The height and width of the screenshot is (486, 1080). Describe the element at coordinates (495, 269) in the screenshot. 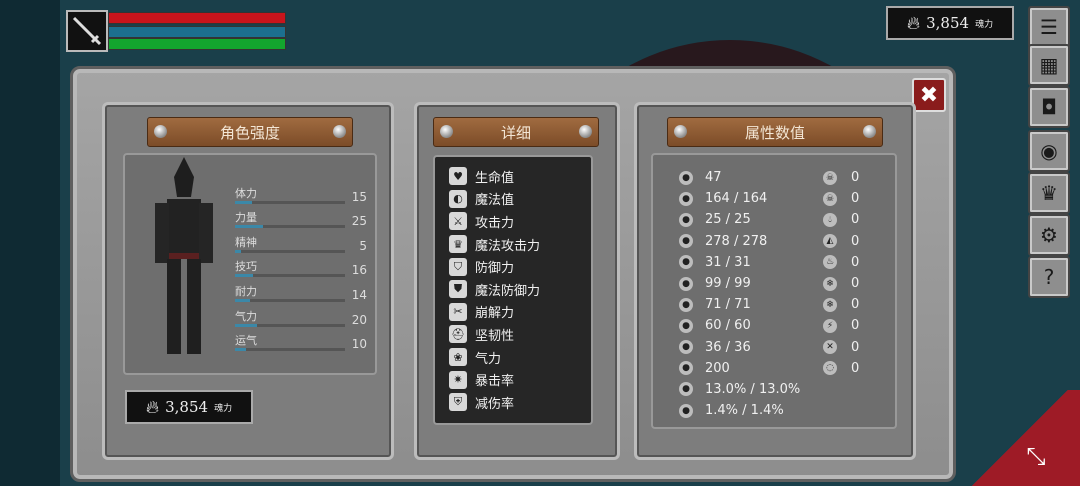

I see `detail-label: 防御力` at that location.